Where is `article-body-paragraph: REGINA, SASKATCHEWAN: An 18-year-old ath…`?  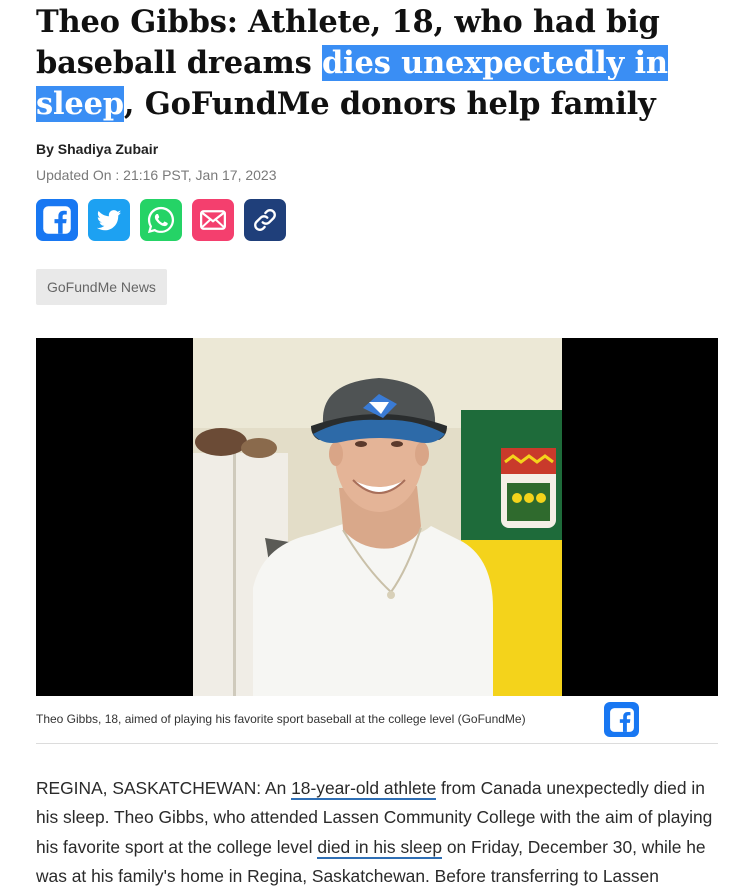
article-body-paragraph: REGINA, SASKATCHEWAN: An 18-year-old ath… is located at coordinates (378, 831).